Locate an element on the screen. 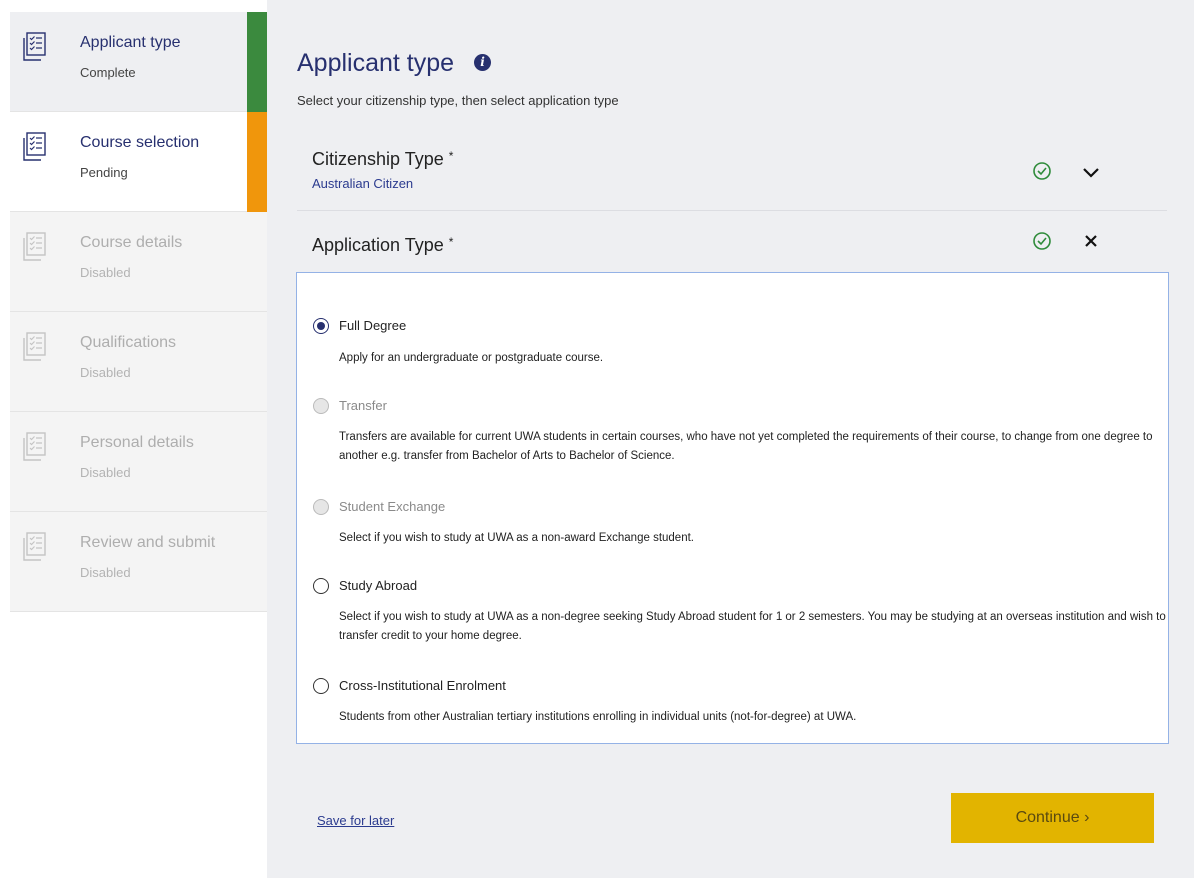 This screenshot has width=1194, height=878. step-label: Review and submit is located at coordinates (148, 542).